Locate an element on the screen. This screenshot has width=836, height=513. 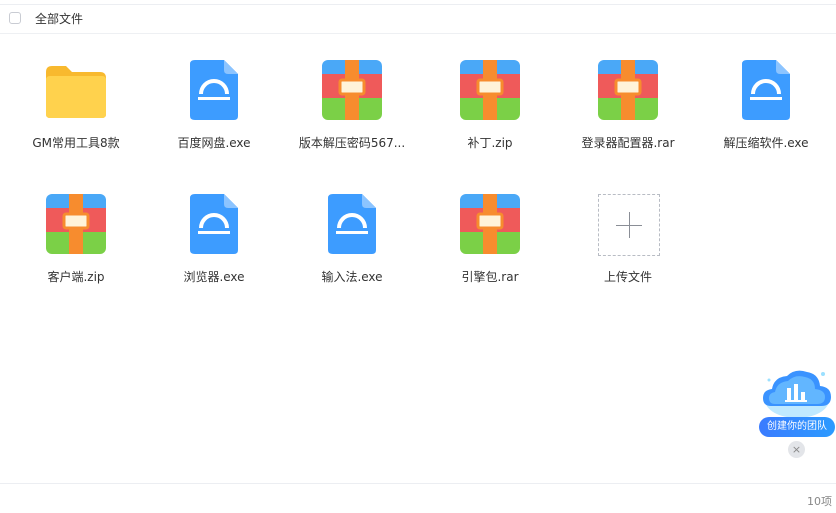
file-name: 浏览器.exe is located at coordinates (214, 277).